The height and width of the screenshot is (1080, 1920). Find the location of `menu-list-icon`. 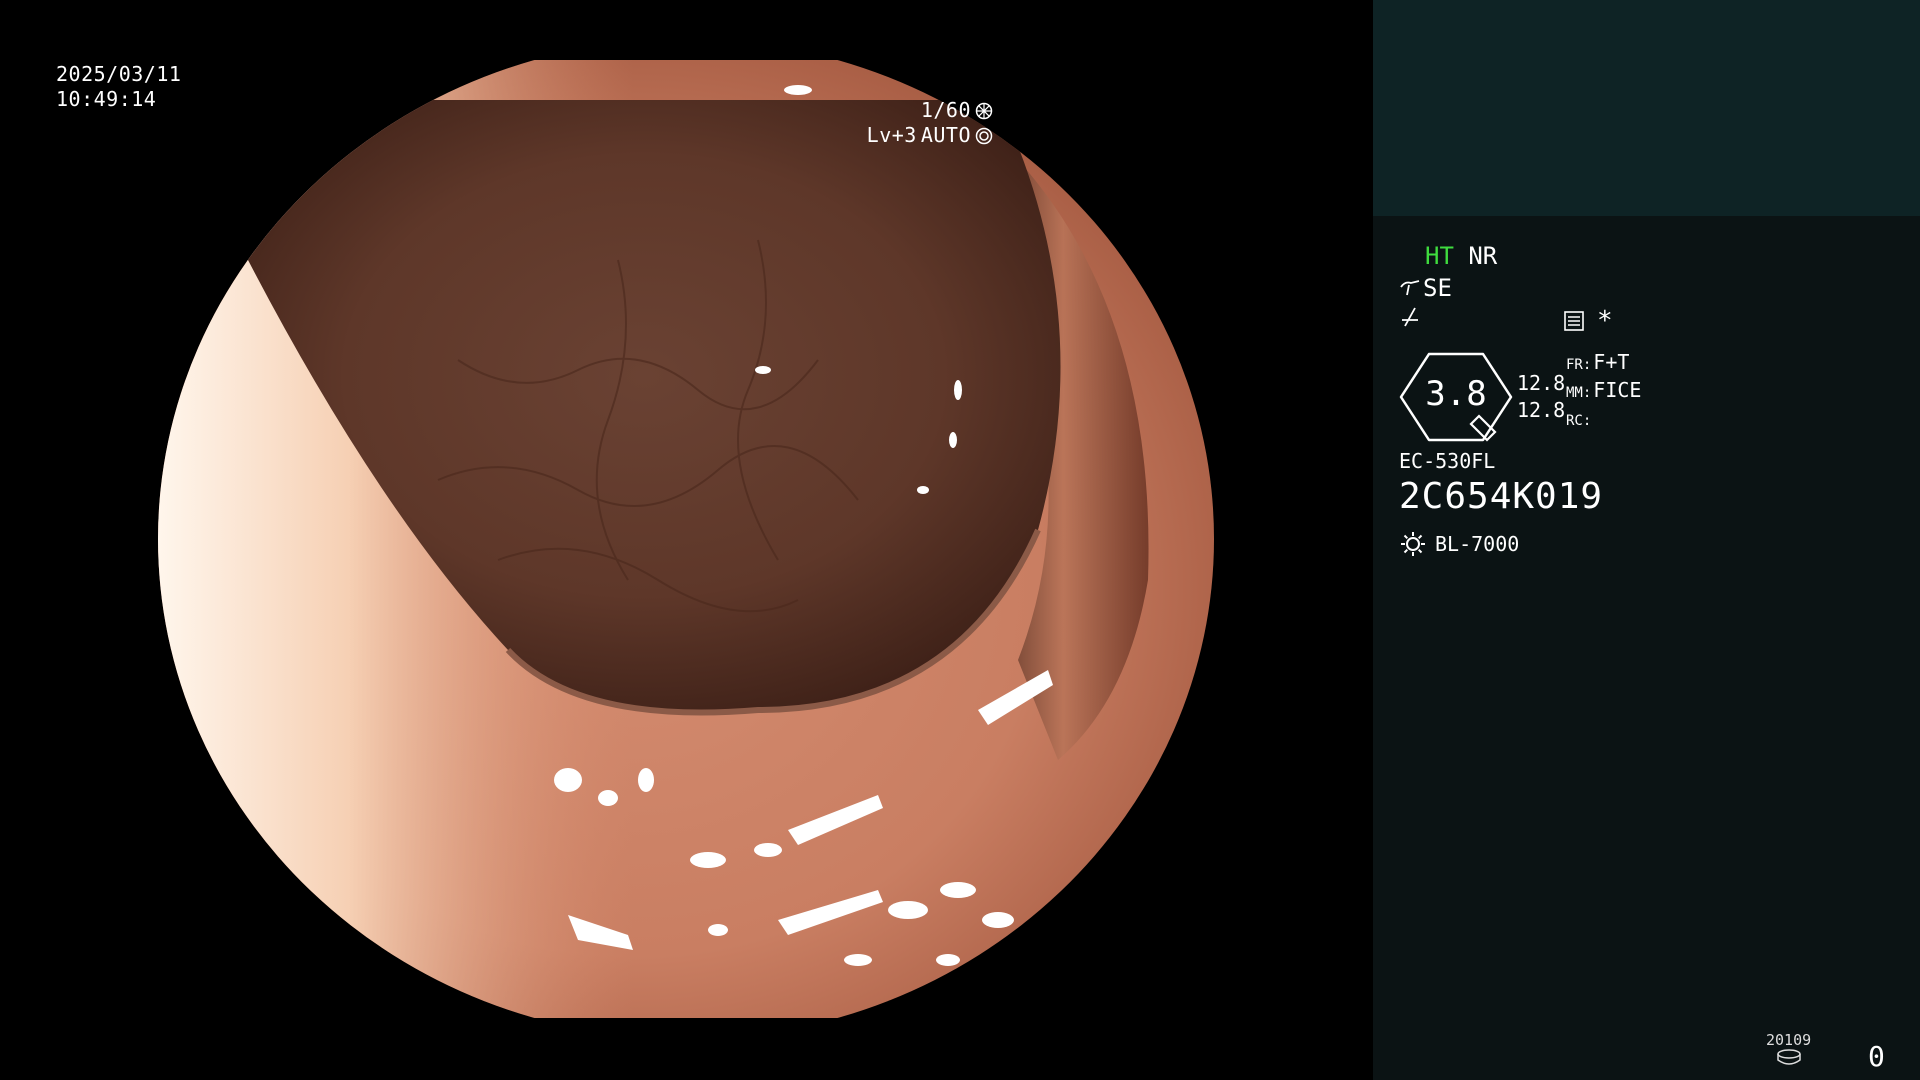

menu-list-icon is located at coordinates (1574, 321).